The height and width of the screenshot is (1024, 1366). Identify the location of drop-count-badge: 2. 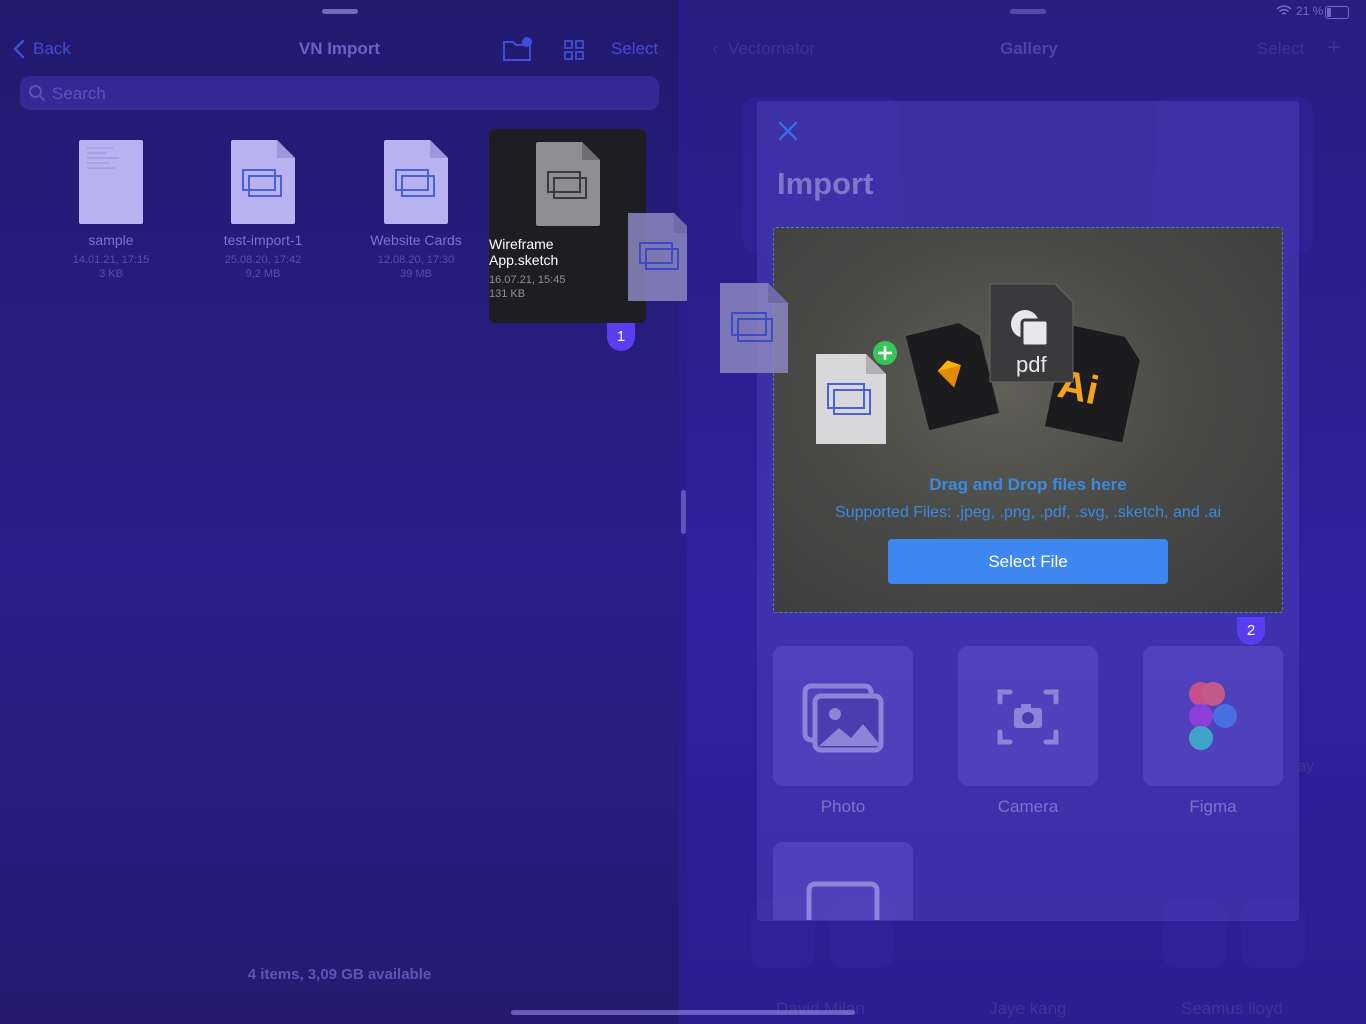
(1251, 631).